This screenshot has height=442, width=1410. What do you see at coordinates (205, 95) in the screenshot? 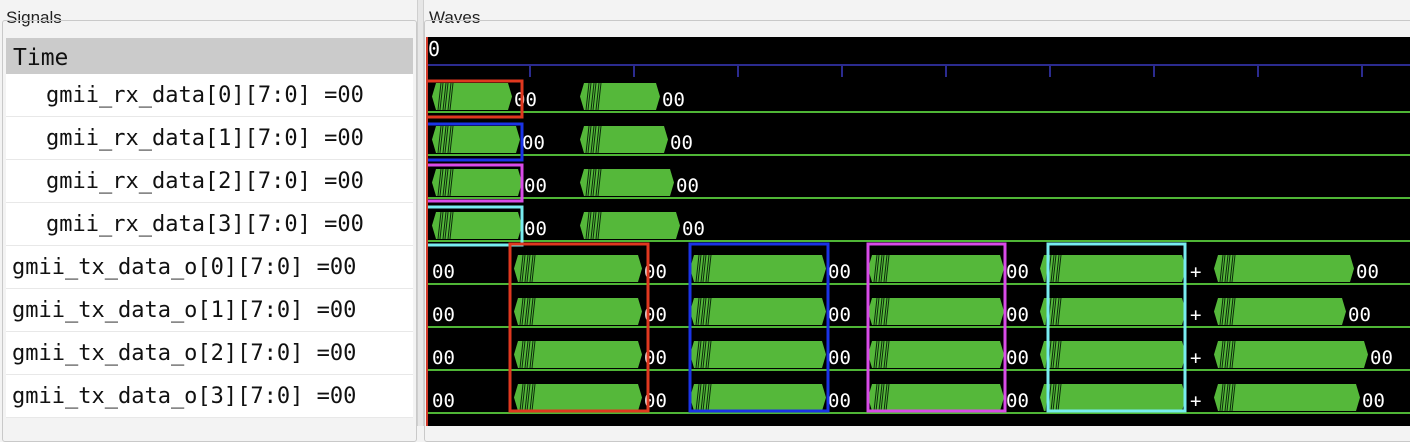
I see `signal-name: gmii_rx_data[0][7:0] =00` at bounding box center [205, 95].